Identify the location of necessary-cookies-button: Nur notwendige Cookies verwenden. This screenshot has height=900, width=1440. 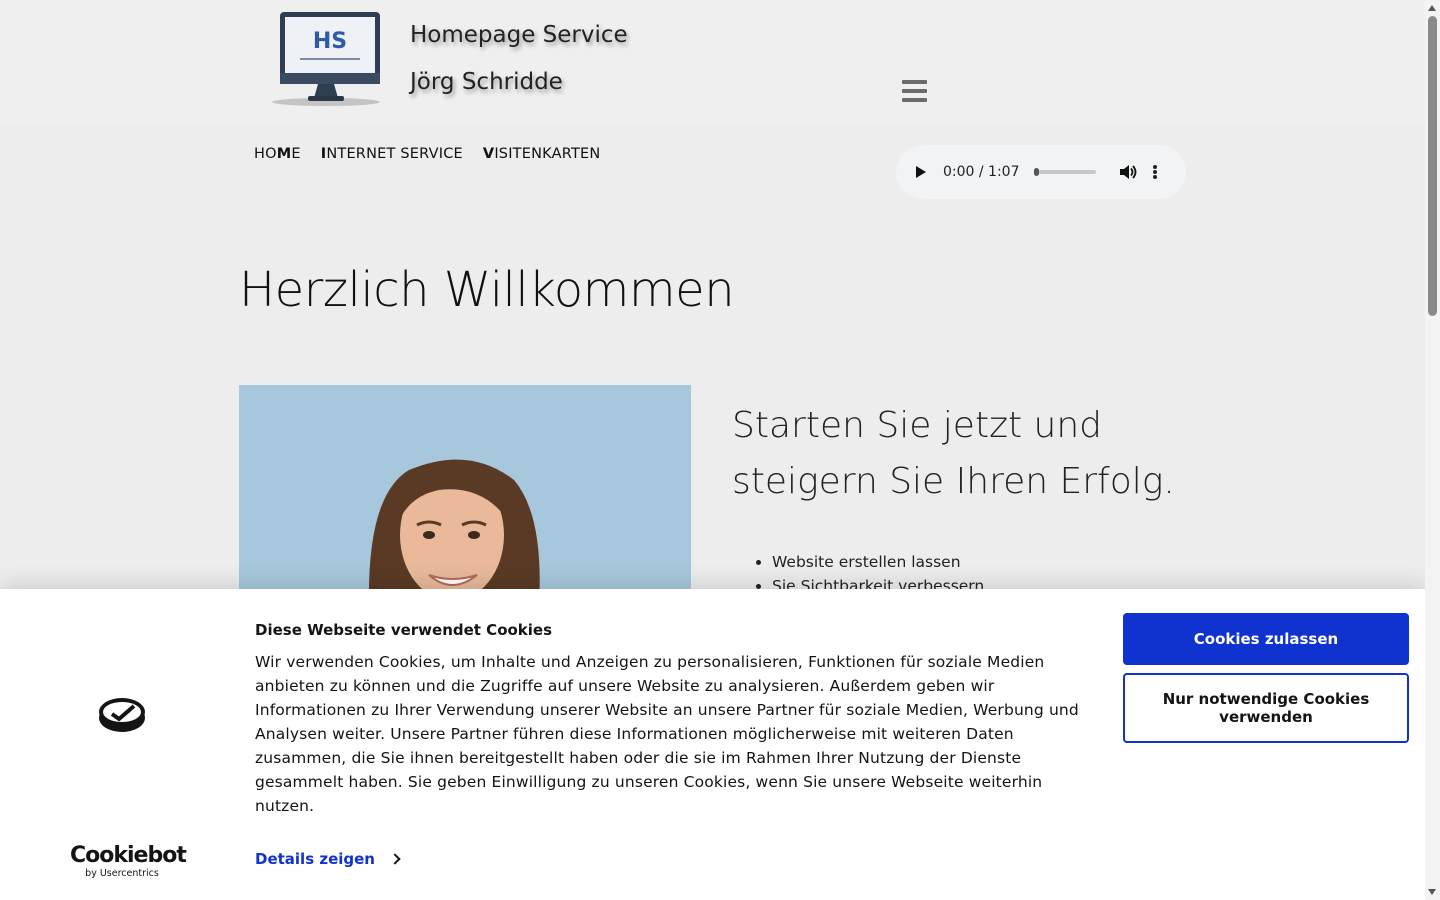
(1266, 708).